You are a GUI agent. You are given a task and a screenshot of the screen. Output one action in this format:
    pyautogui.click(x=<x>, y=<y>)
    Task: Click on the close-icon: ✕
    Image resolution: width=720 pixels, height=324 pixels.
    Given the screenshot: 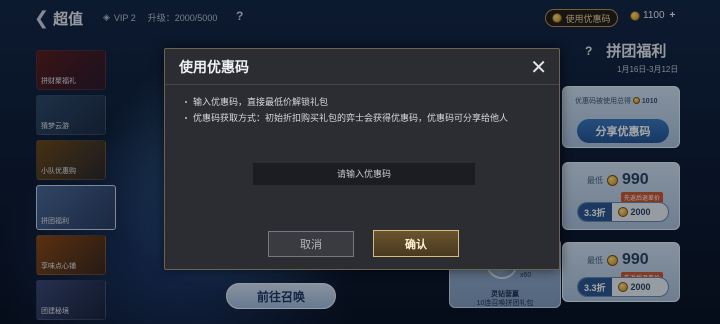 What is the action you would take?
    pyautogui.click(x=538, y=67)
    